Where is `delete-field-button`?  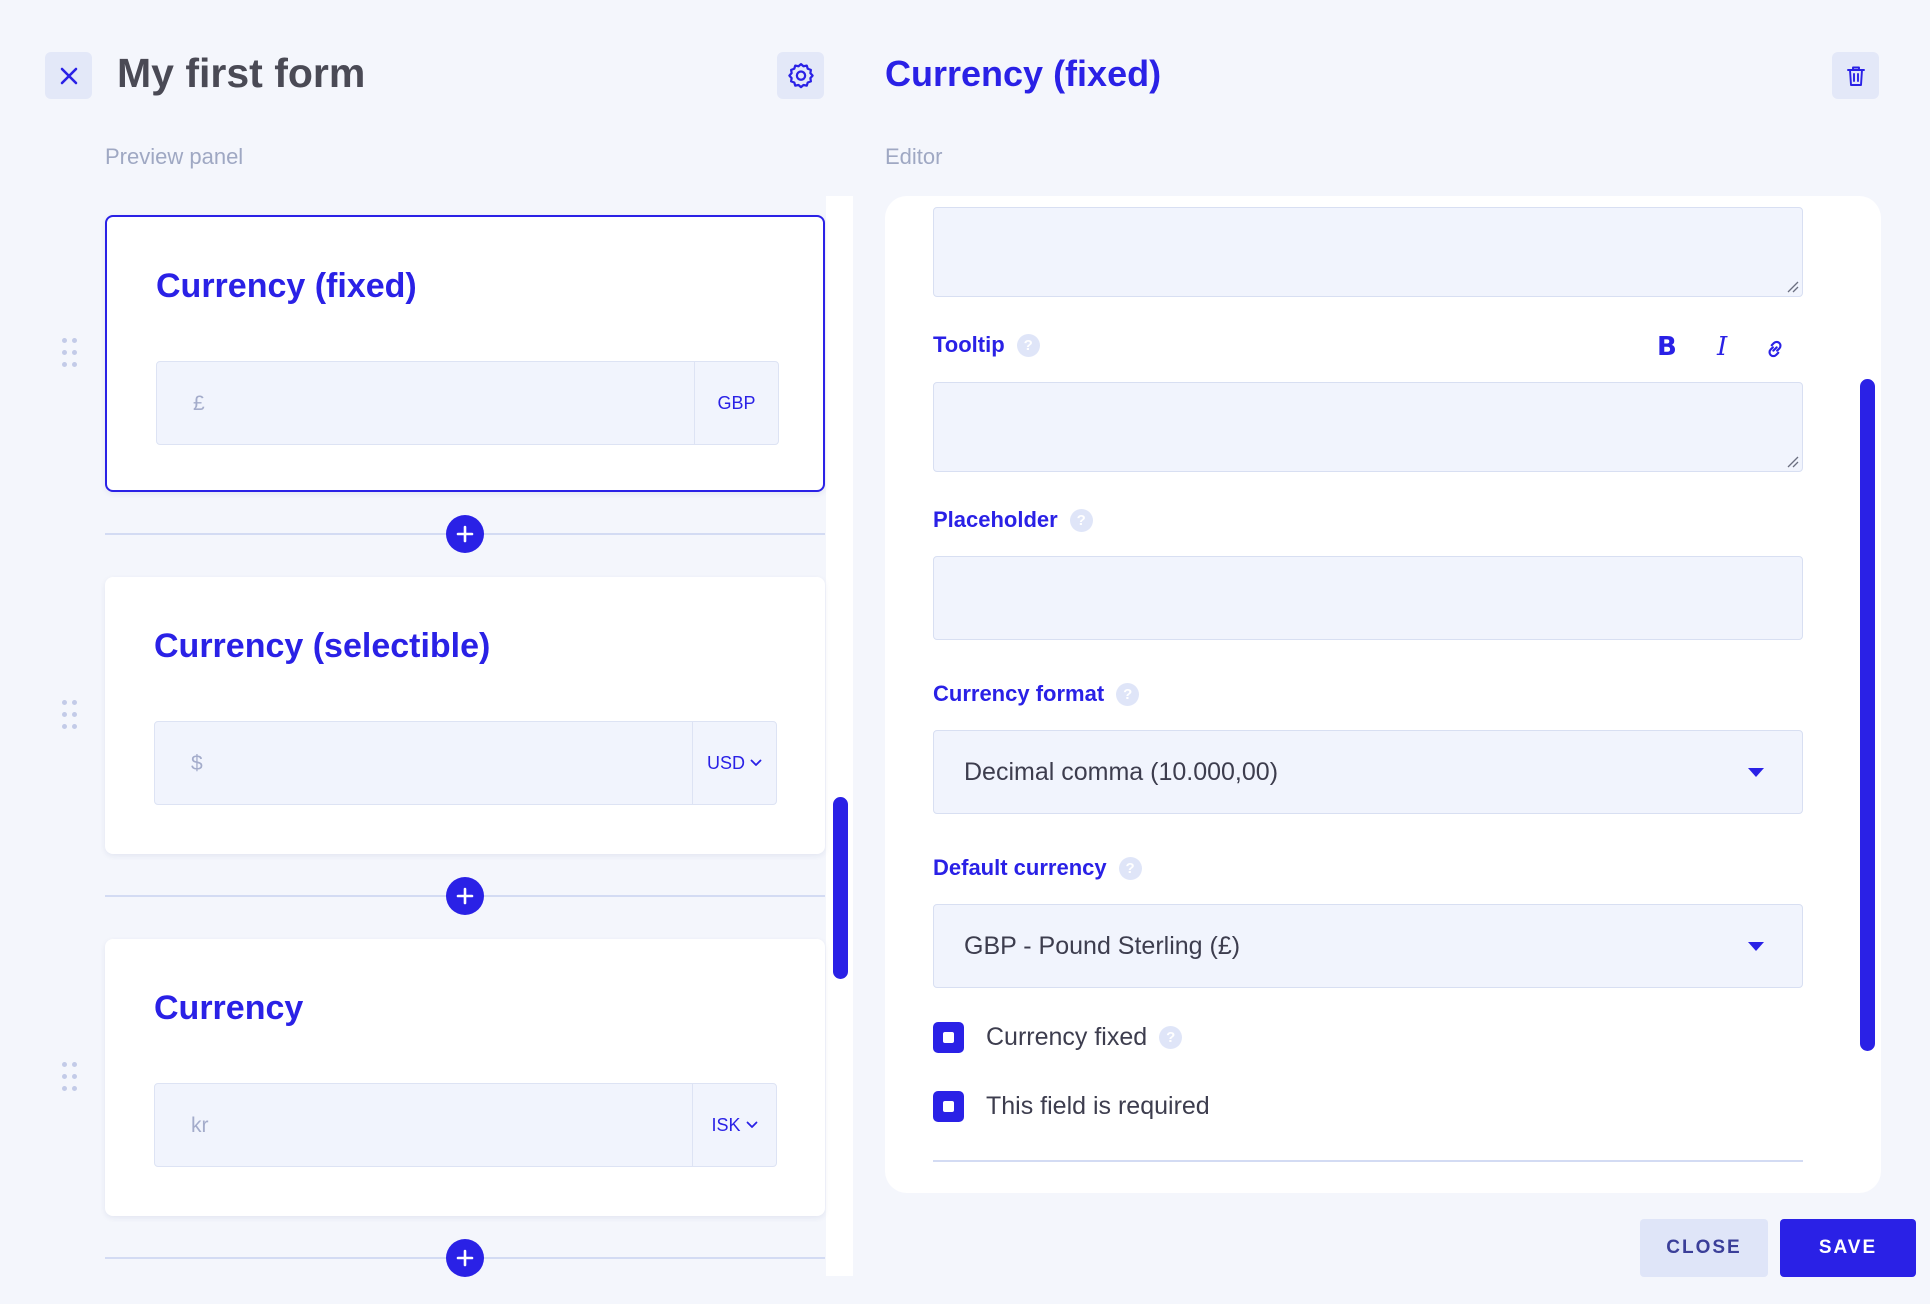 delete-field-button is located at coordinates (1855, 75).